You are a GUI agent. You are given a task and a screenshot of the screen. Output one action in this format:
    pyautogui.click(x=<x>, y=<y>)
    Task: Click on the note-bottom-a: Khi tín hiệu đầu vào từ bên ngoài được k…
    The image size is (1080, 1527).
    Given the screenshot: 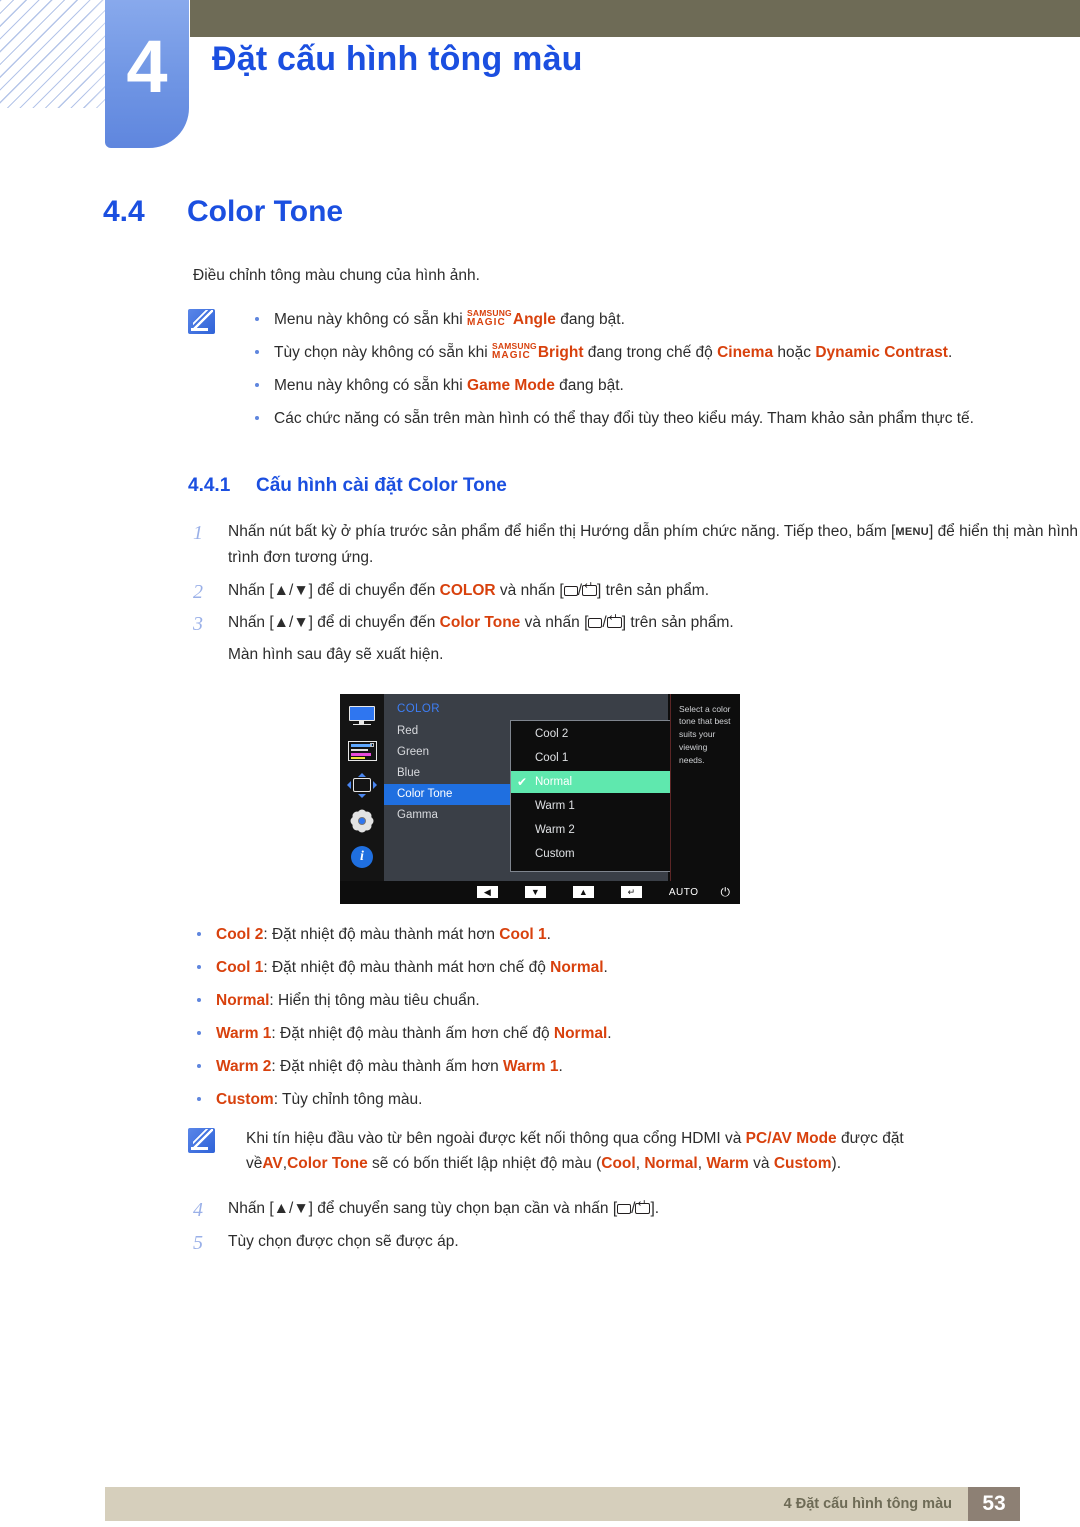 What is the action you would take?
    pyautogui.click(x=496, y=1139)
    